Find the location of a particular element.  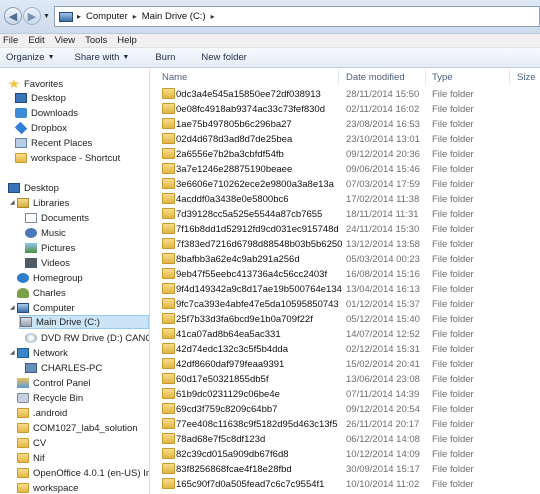

nav-lib-pictures: Pictures is located at coordinates (50, 248).